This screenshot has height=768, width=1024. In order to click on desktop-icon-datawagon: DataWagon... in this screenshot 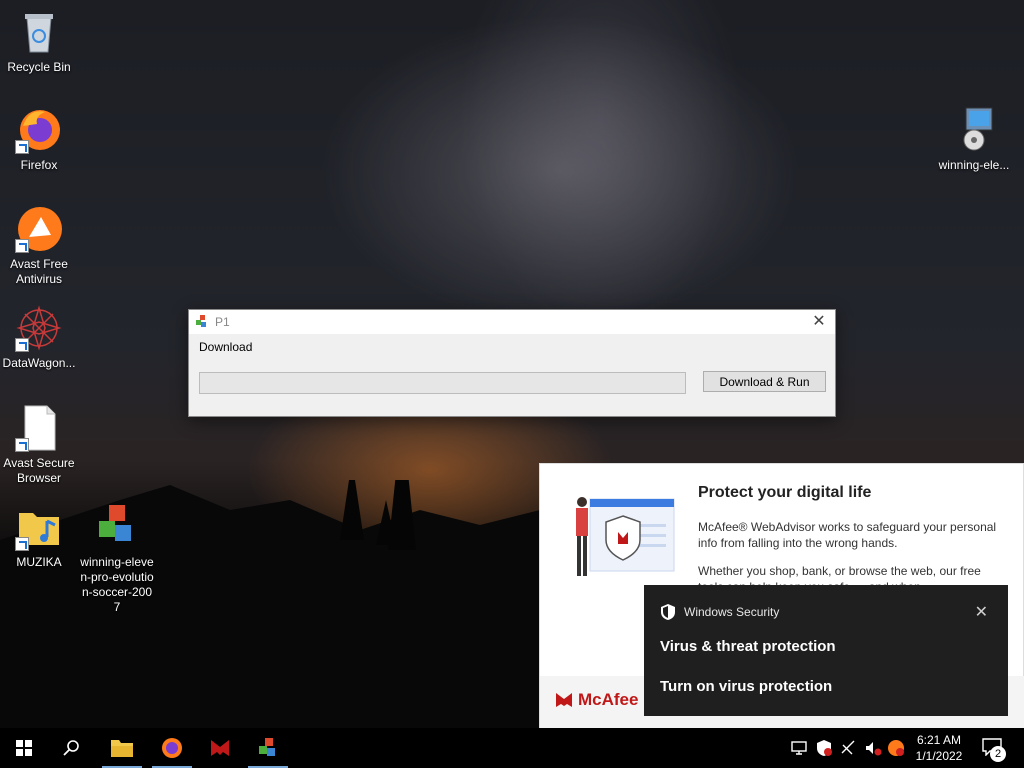, I will do `click(39, 337)`.